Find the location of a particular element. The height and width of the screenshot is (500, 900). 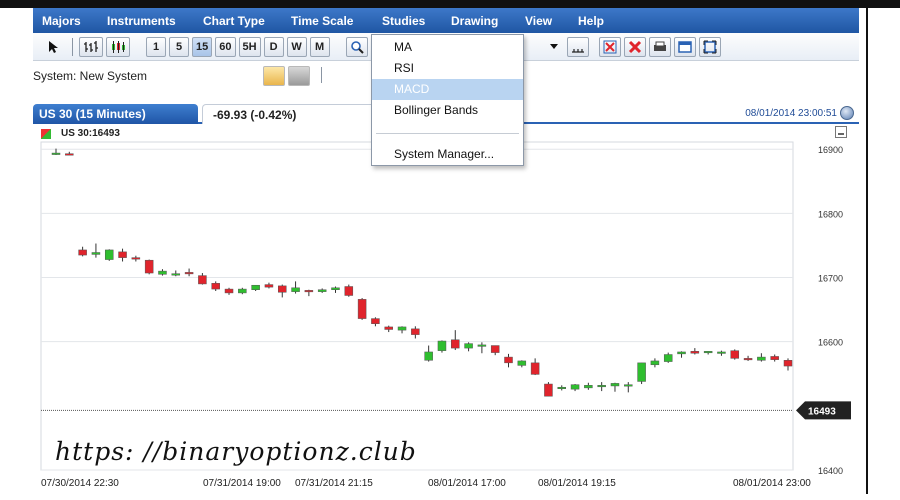

save-system-icon is located at coordinates (299, 76).